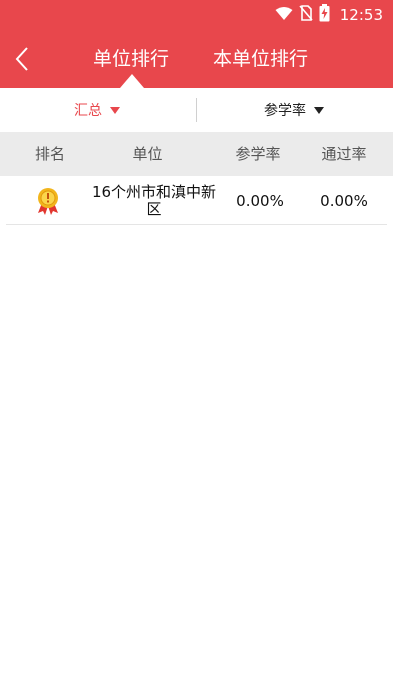 This screenshot has width=393, height=700. What do you see at coordinates (344, 200) in the screenshot?
I see `pass-rate-cell: 0.00%` at bounding box center [344, 200].